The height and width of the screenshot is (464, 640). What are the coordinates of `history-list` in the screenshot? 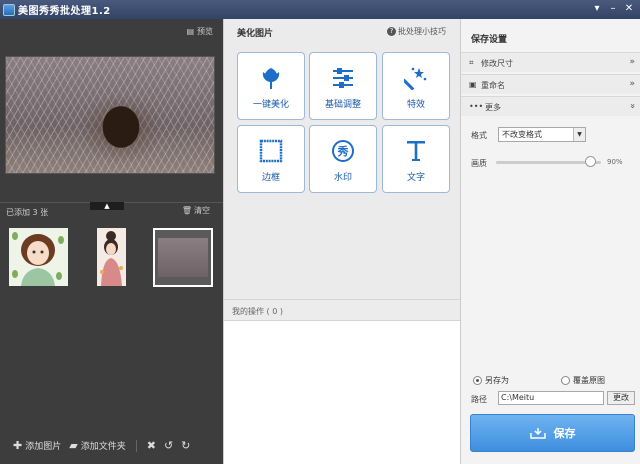 It's located at (342, 392).